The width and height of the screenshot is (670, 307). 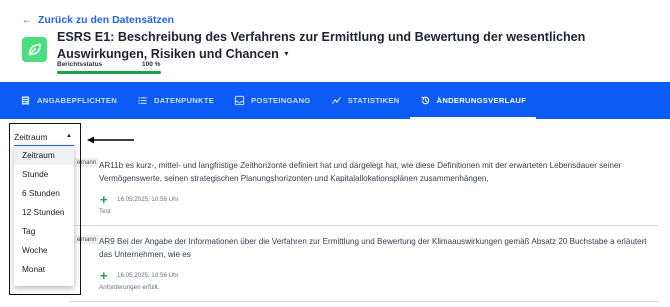 I want to click on entry-note: Anforderungen erfüllt., so click(x=129, y=287).